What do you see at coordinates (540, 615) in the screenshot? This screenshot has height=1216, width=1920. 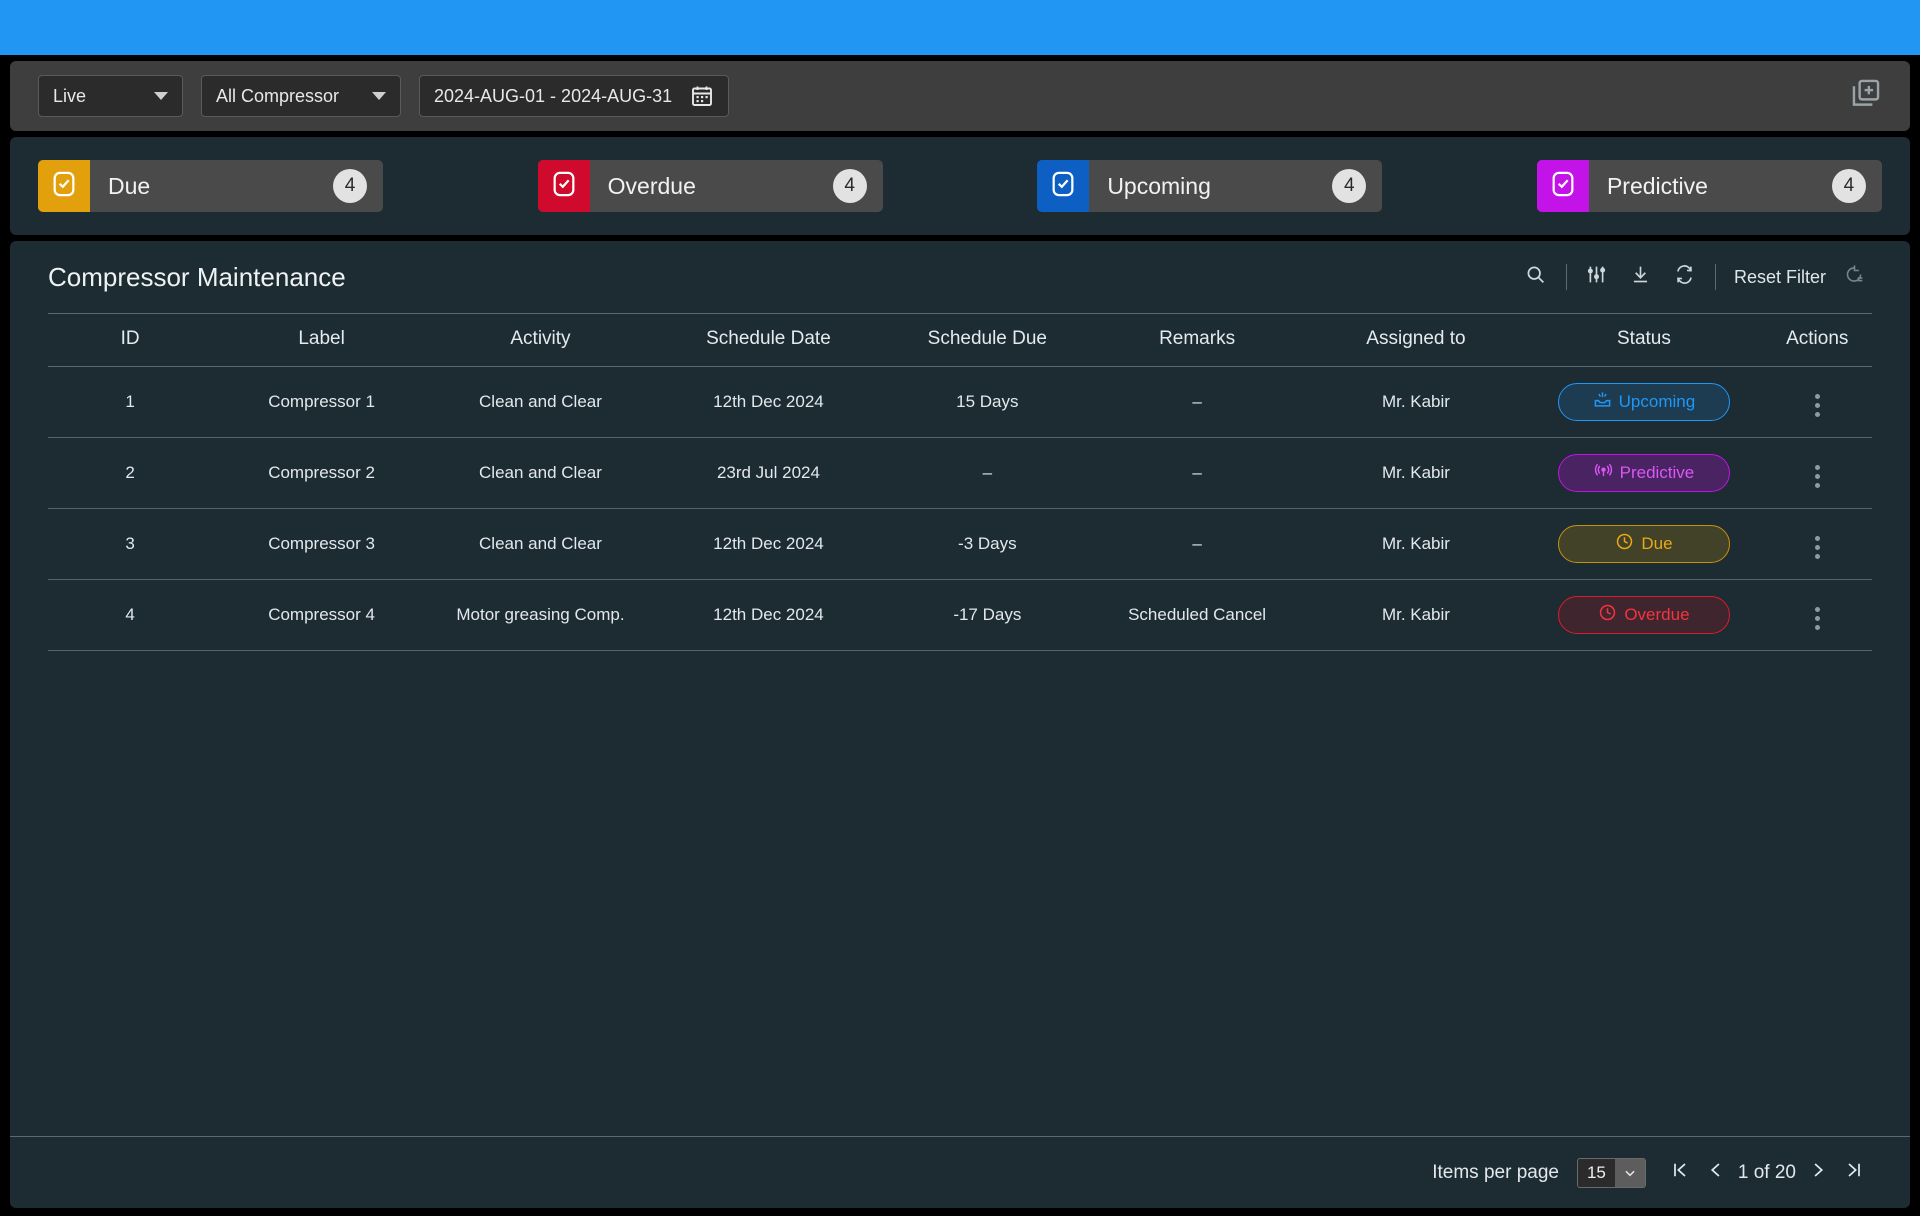 I see `cell-activity: Motor greasing Comp.` at bounding box center [540, 615].